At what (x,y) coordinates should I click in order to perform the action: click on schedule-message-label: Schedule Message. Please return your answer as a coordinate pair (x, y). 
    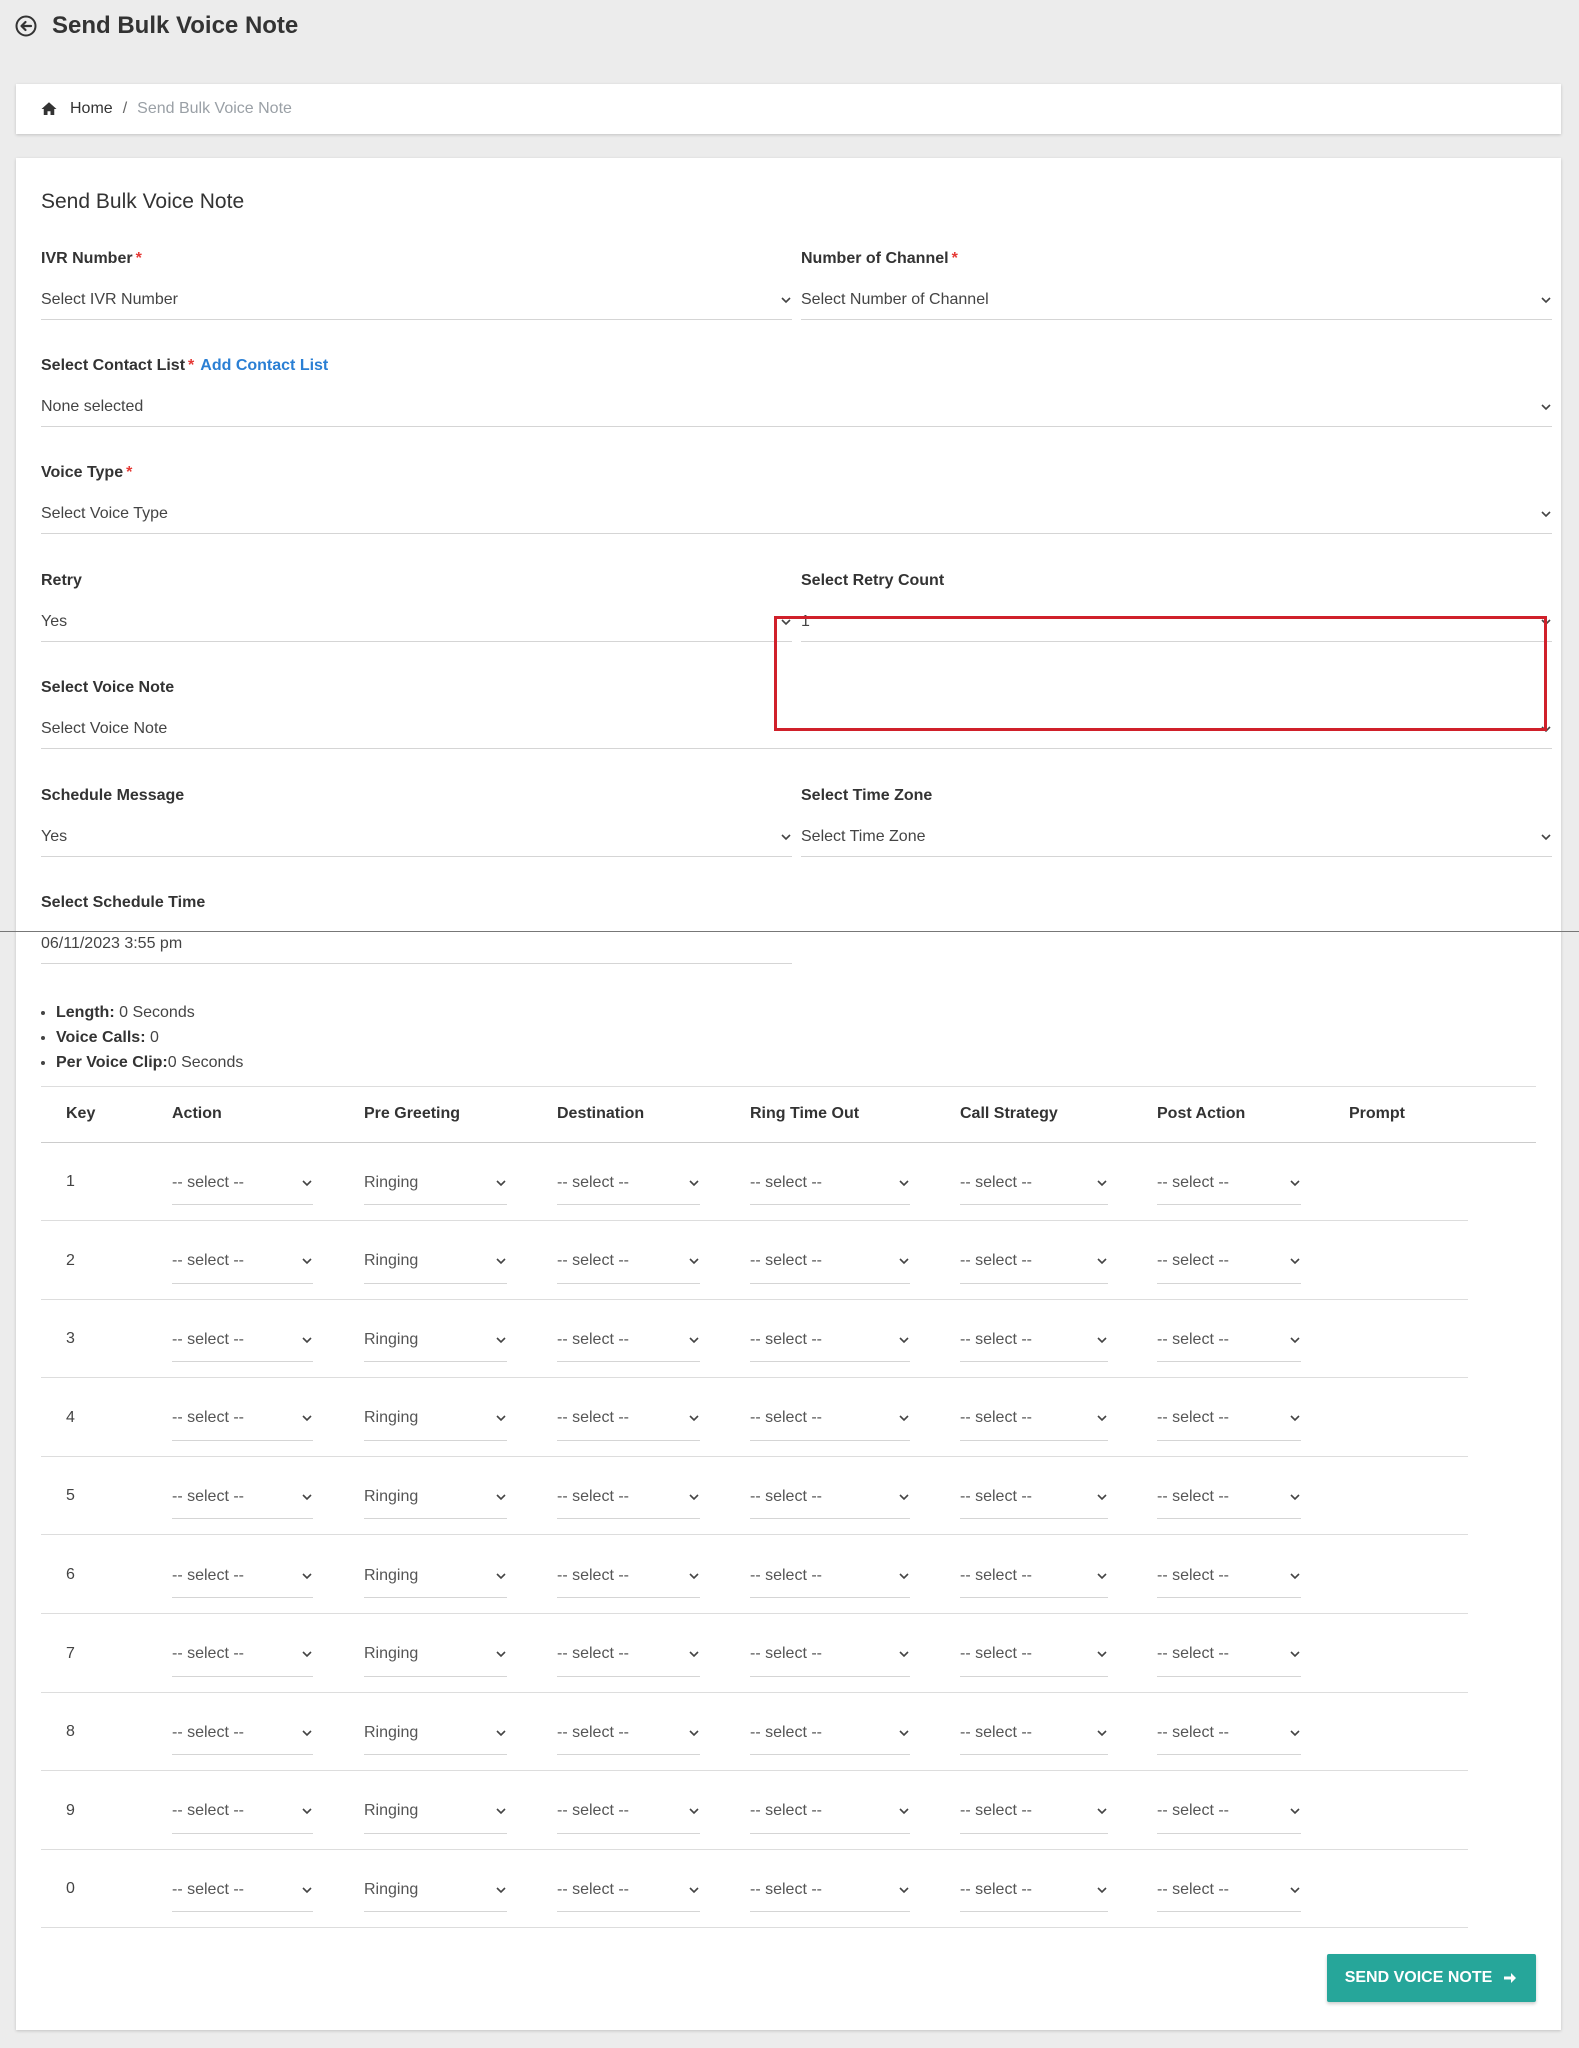
    Looking at the image, I should click on (113, 795).